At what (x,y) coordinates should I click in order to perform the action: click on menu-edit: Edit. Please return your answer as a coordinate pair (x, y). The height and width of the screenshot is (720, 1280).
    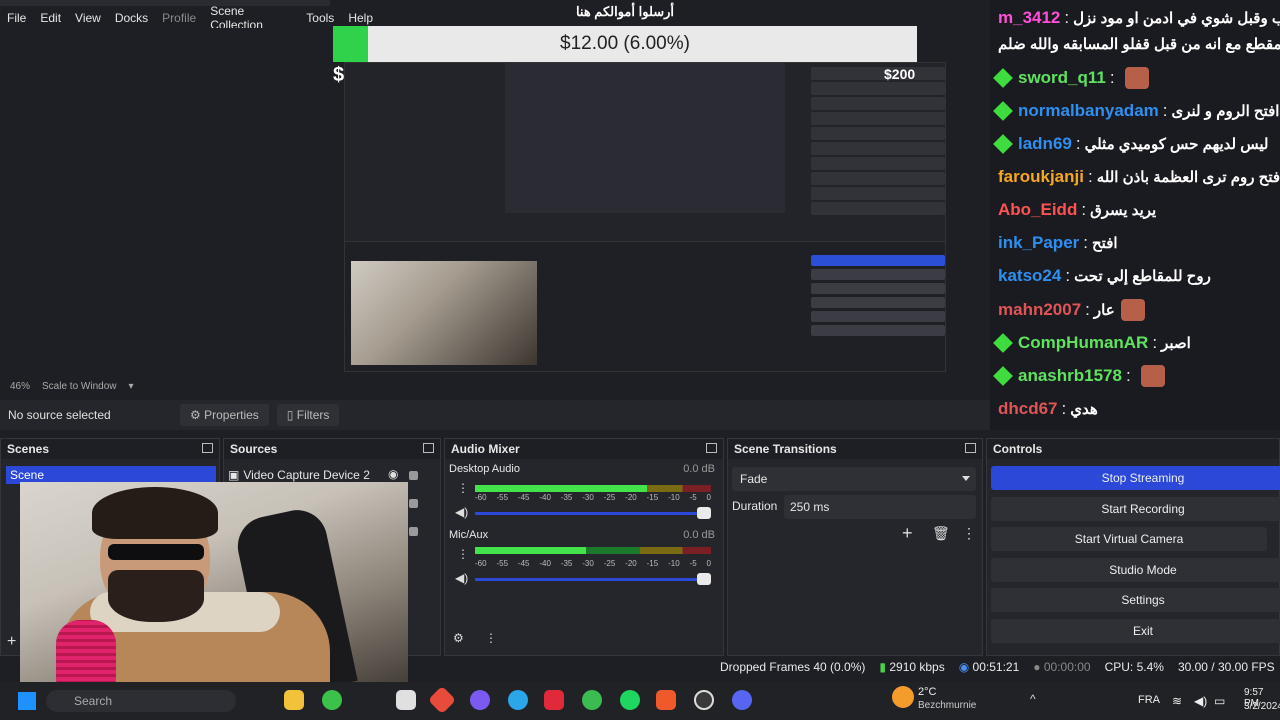
    Looking at the image, I should click on (50, 18).